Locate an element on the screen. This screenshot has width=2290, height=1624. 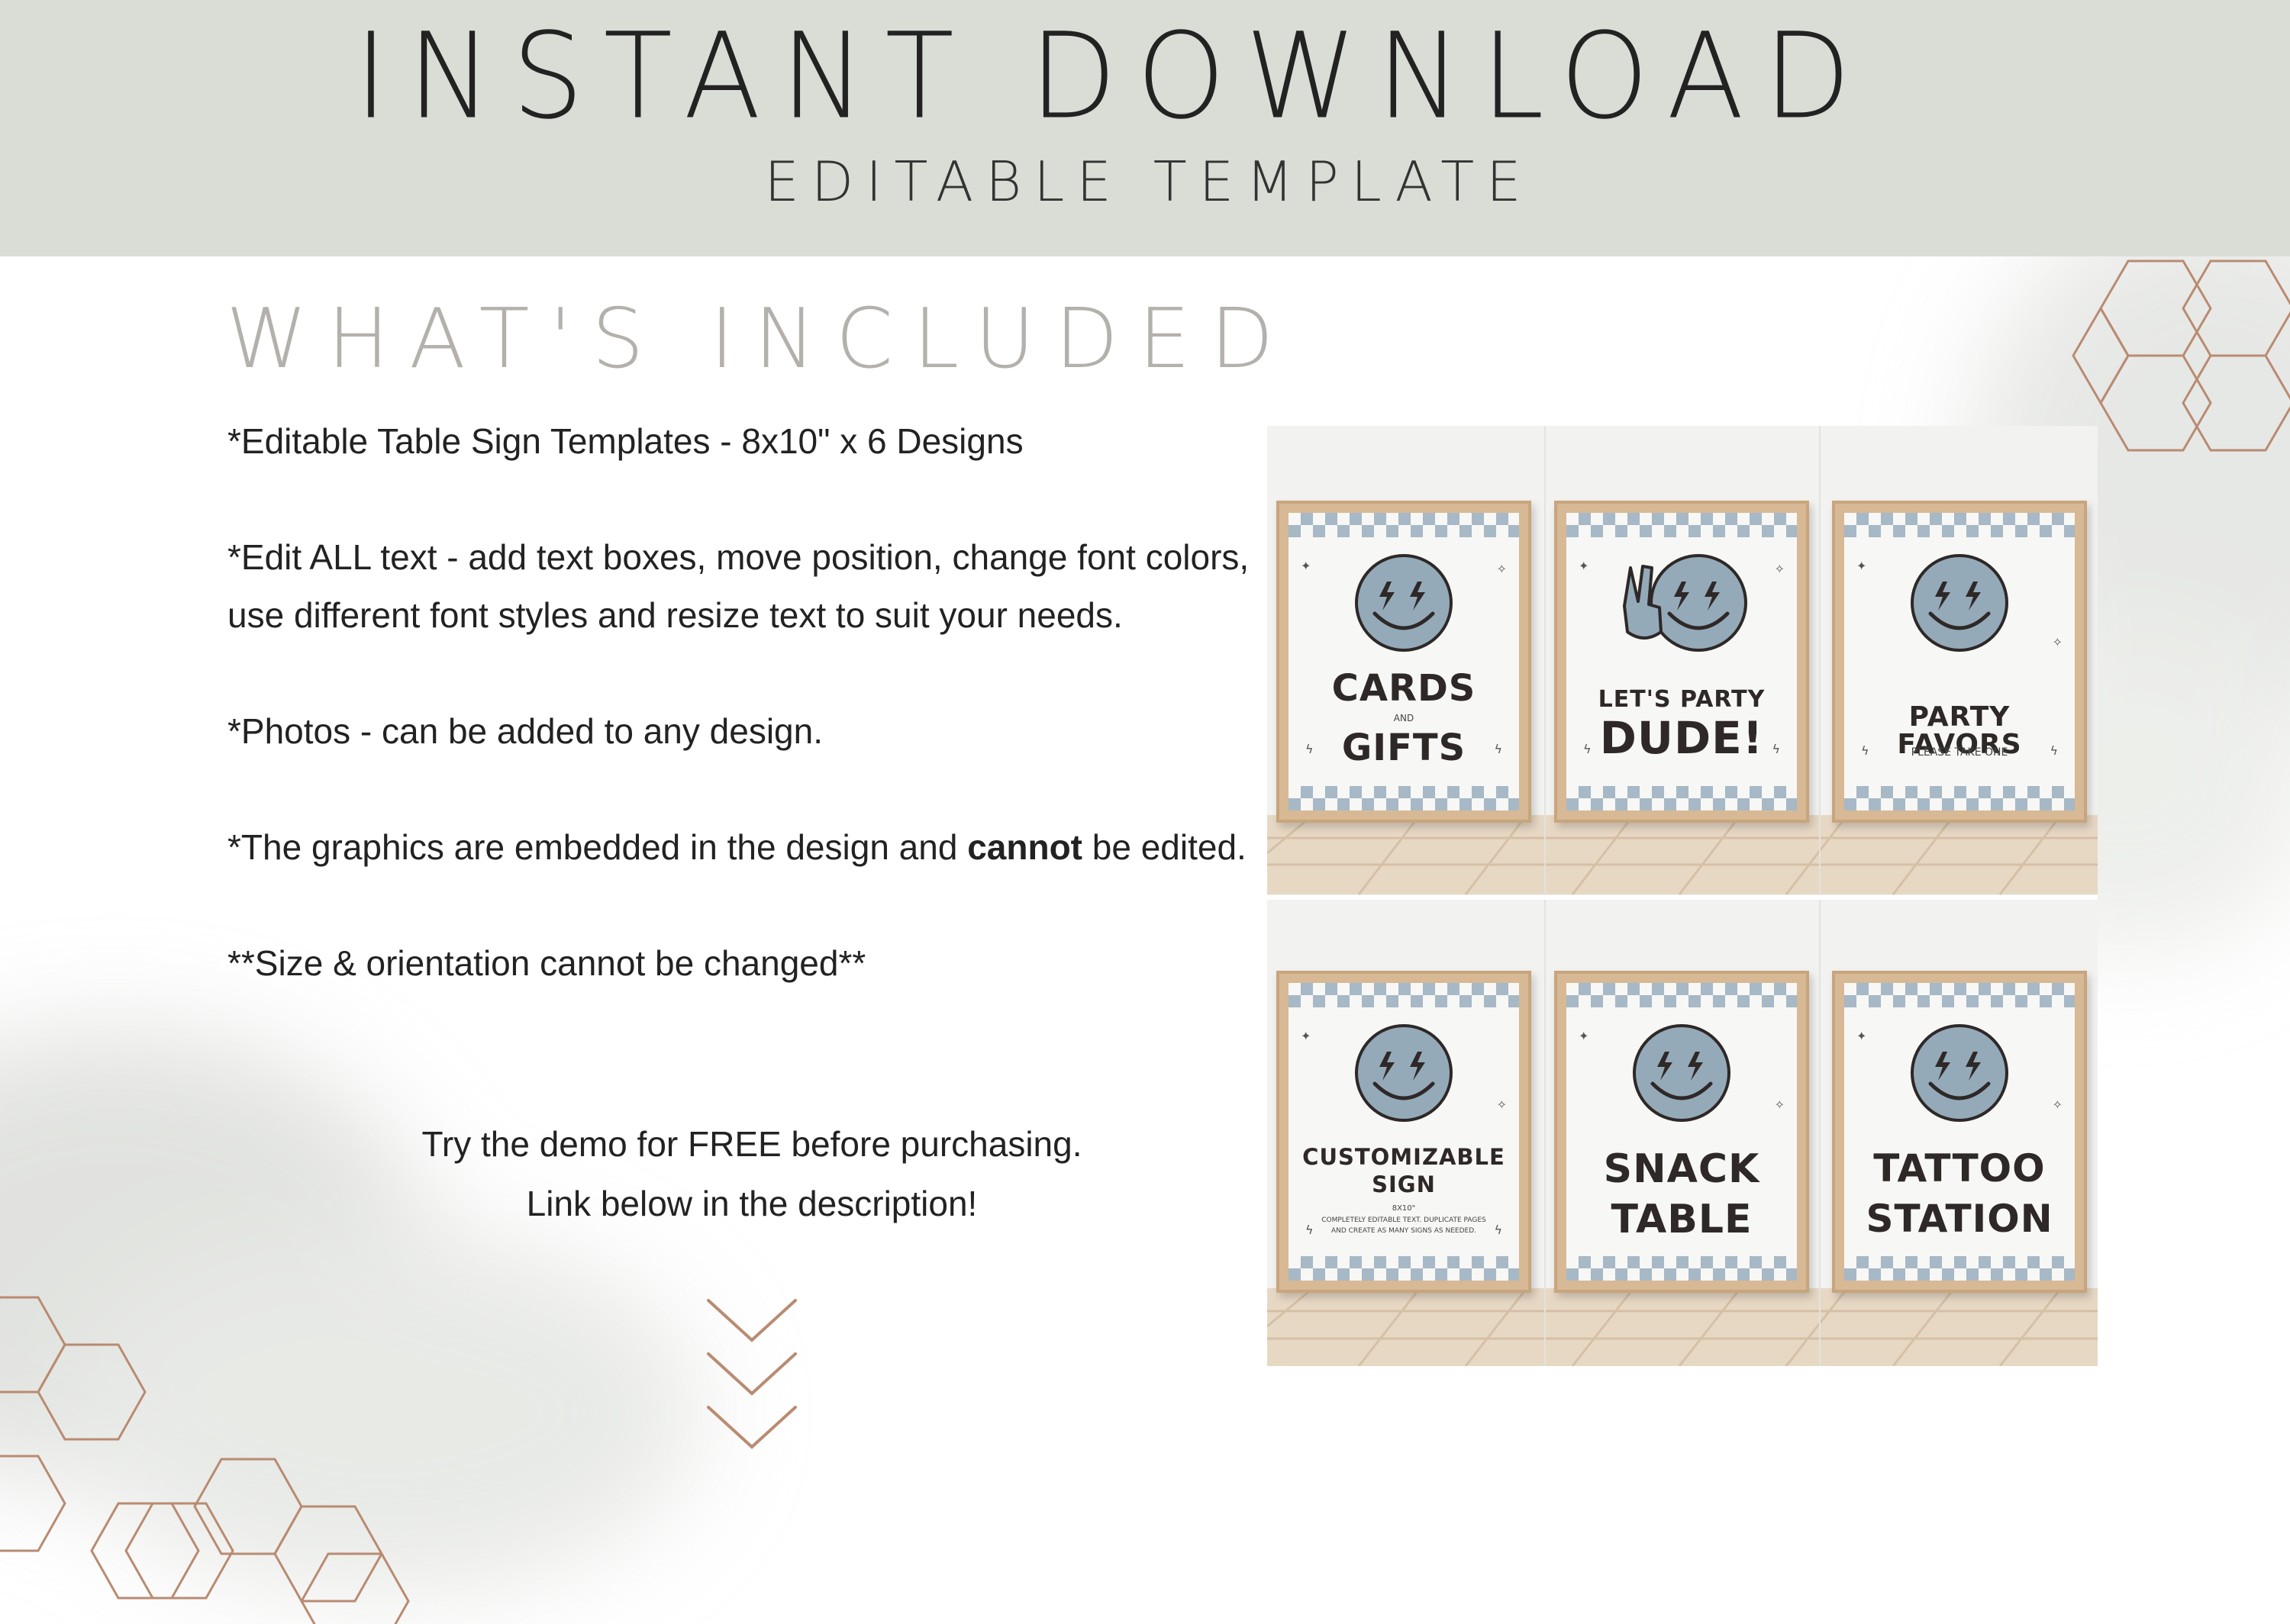
sign-title: CARDS is located at coordinates (1403, 688).